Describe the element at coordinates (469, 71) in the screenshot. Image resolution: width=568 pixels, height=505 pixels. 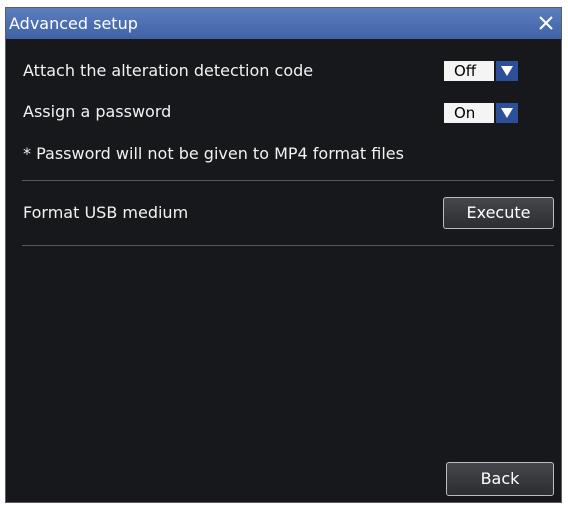
I see `alteration-code-value: Off` at that location.